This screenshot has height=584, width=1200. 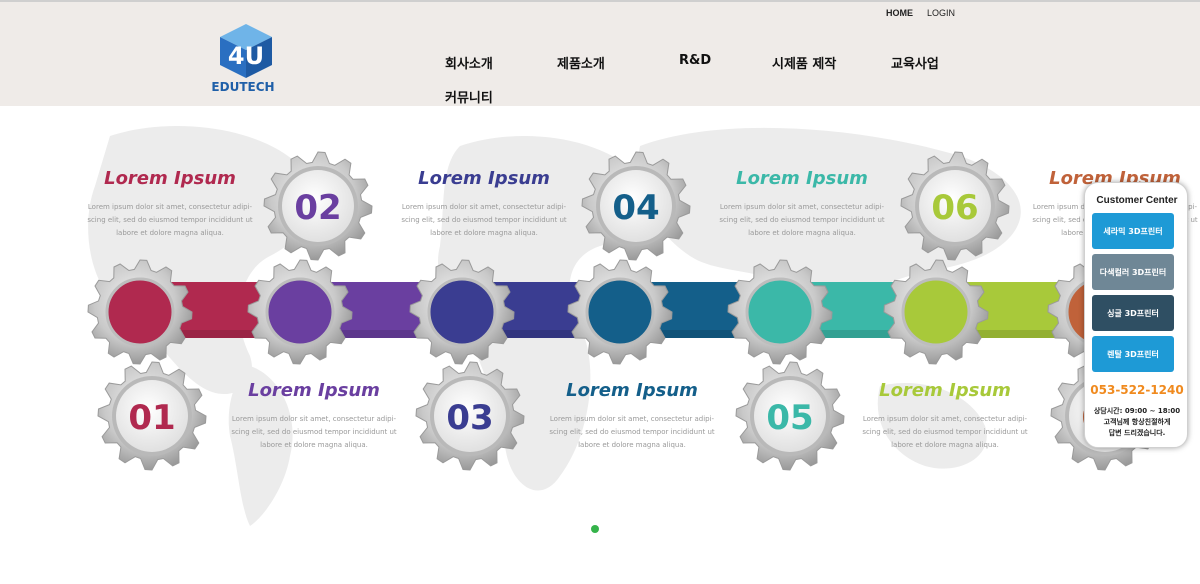 I want to click on step-title-04: Lorem Ipsum, so click(x=632, y=390).